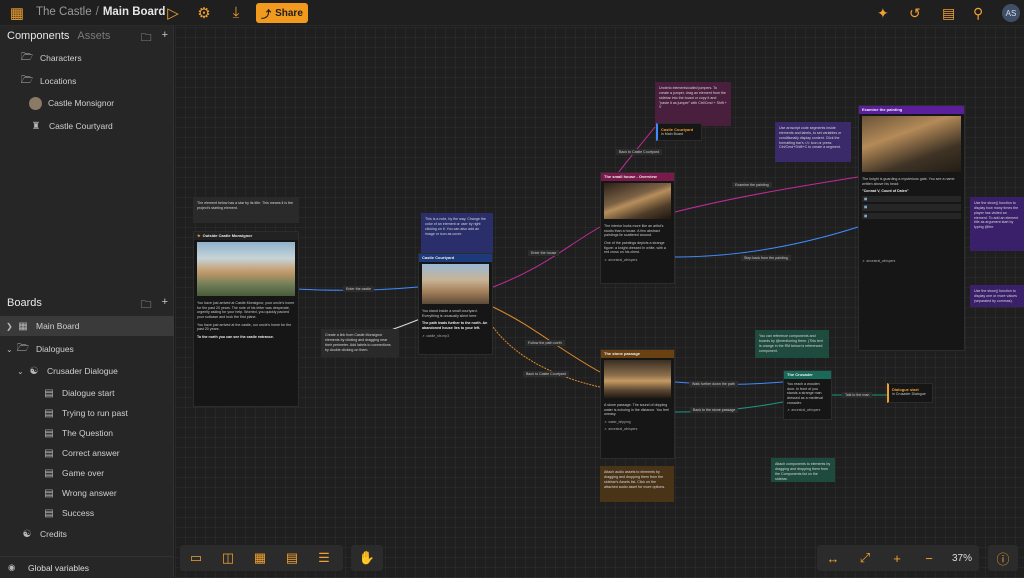 This screenshot has height=578, width=1024. What do you see at coordinates (883, 13) in the screenshot?
I see `sparkle-icon: ✦` at bounding box center [883, 13].